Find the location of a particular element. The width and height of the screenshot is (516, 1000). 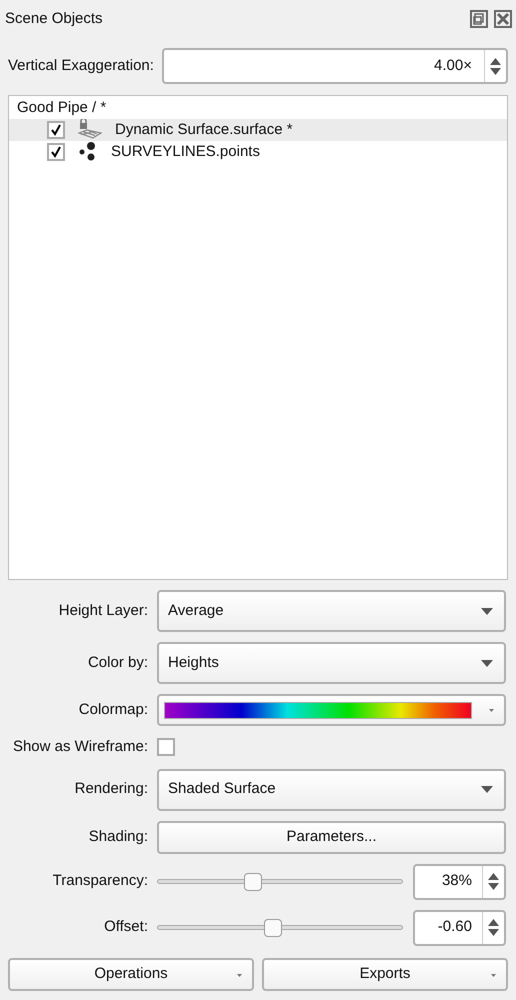

tree-item: SURVEYLINES.points is located at coordinates (258, 152).